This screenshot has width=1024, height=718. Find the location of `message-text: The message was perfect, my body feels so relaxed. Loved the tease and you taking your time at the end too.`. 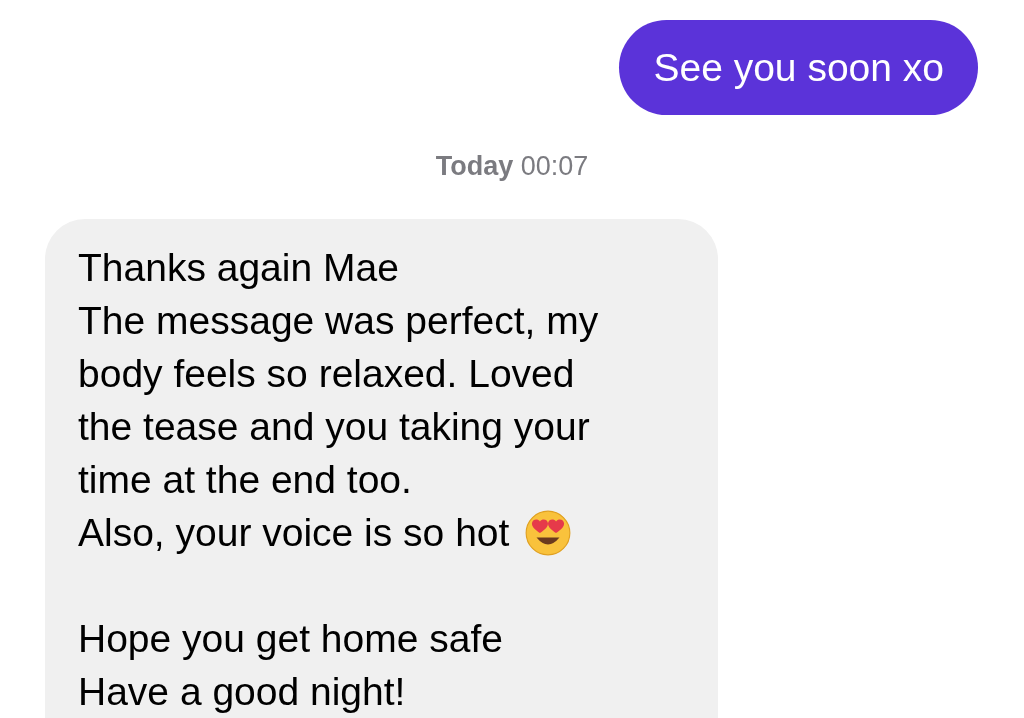

message-text: The message was perfect, my body feels so relaxed. Loved the tease and you taking your time at the end too. is located at coordinates (339, 400).